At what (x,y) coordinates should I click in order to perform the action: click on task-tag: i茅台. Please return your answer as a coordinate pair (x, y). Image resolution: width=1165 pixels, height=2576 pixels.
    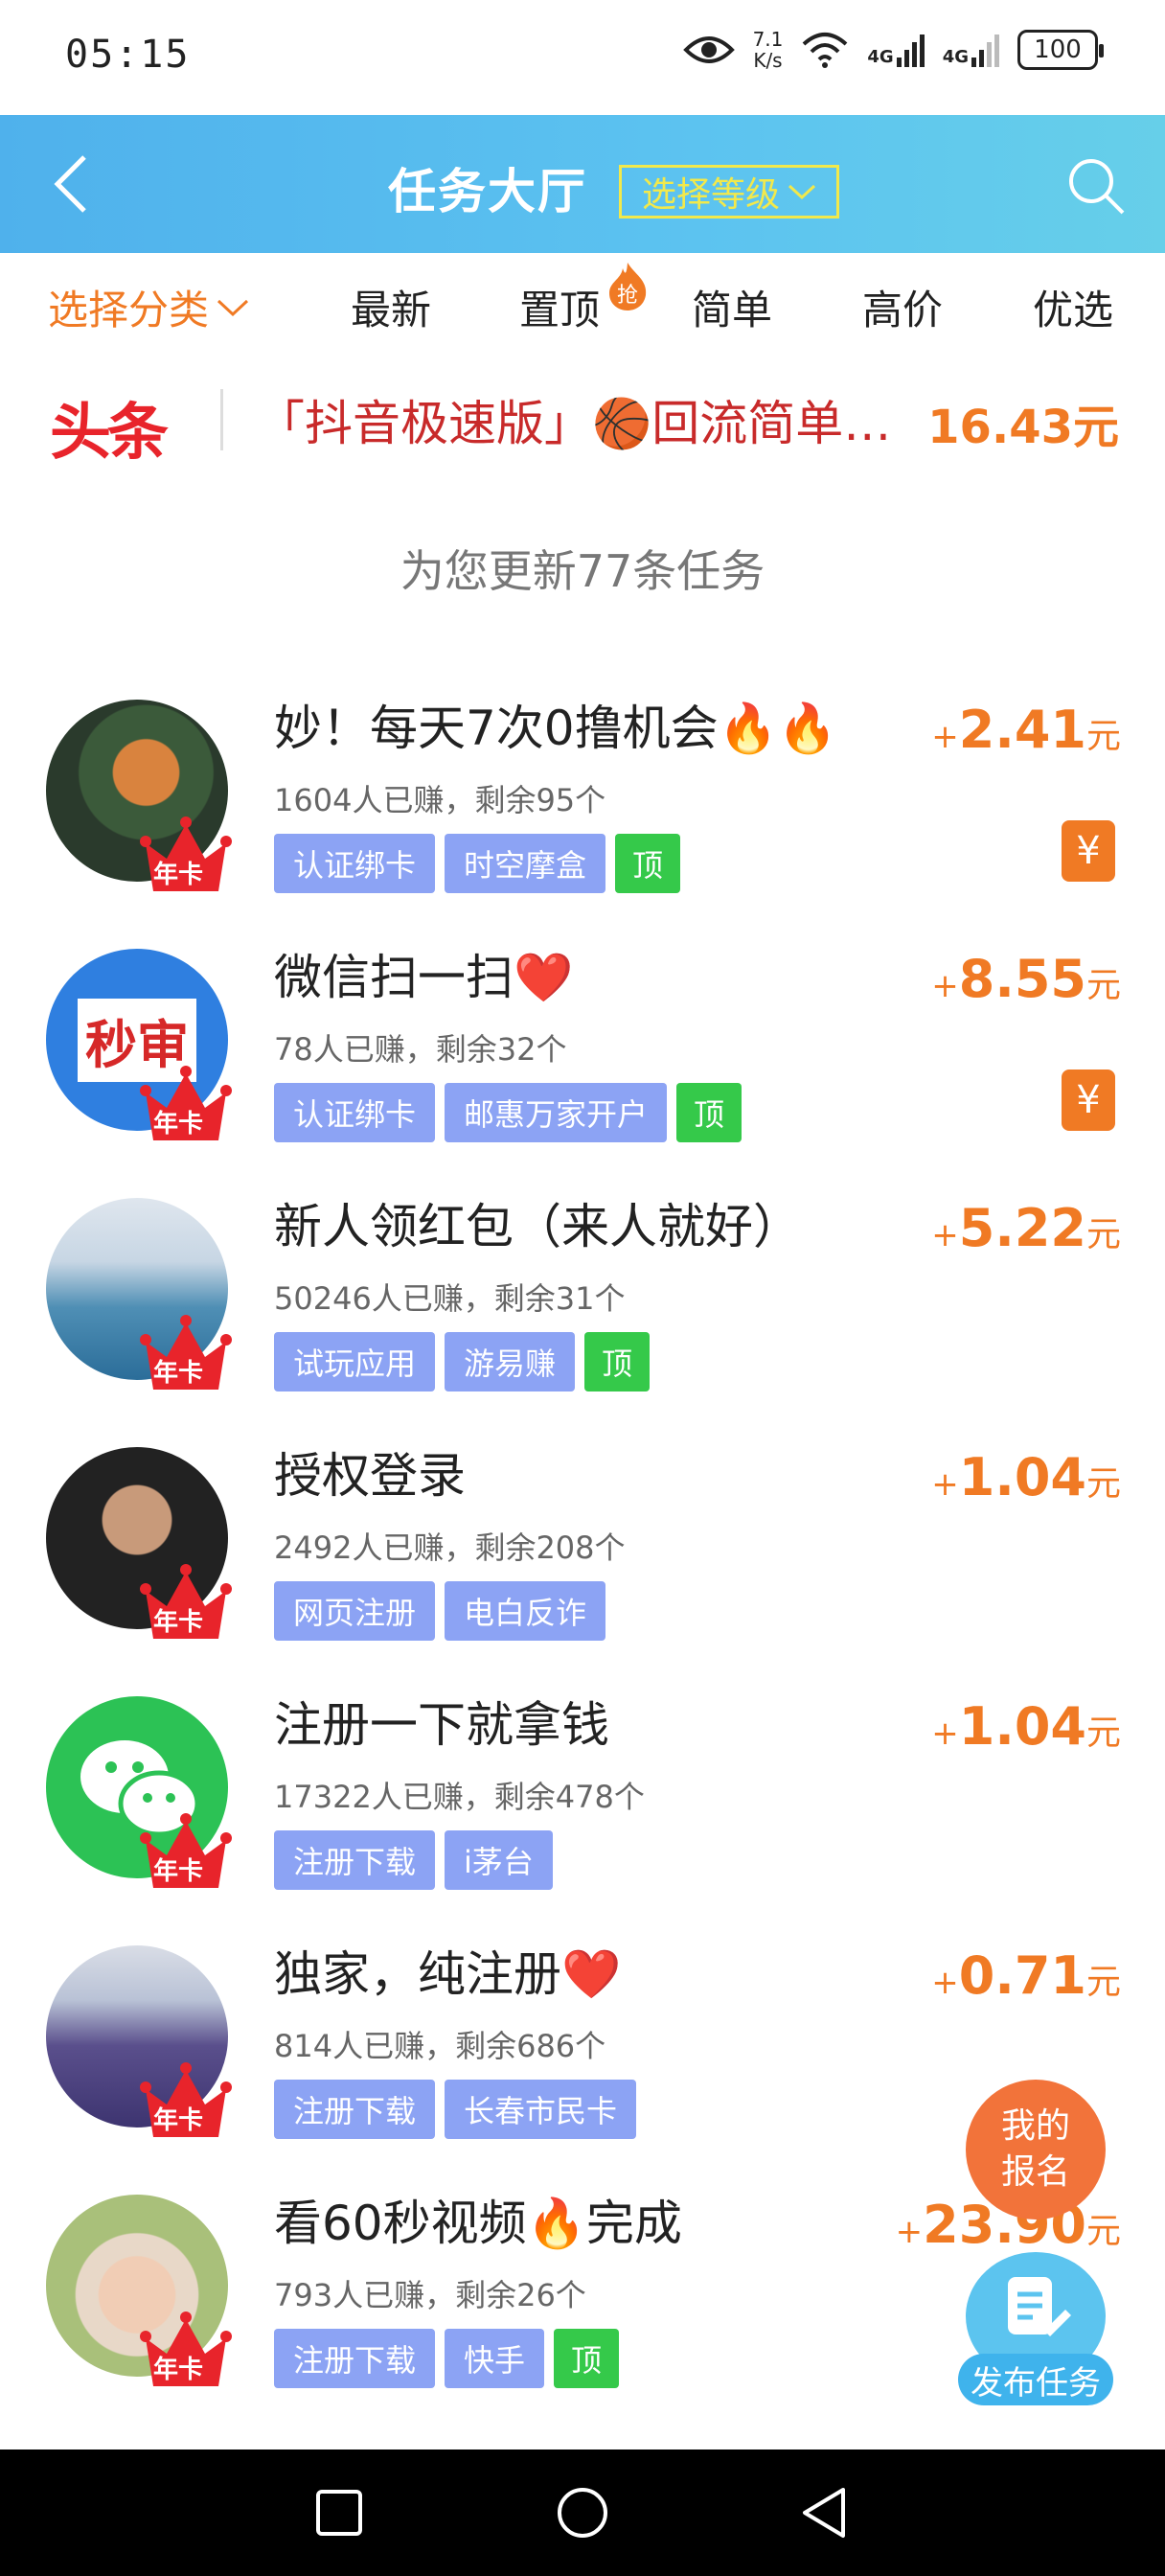
    Looking at the image, I should click on (499, 1860).